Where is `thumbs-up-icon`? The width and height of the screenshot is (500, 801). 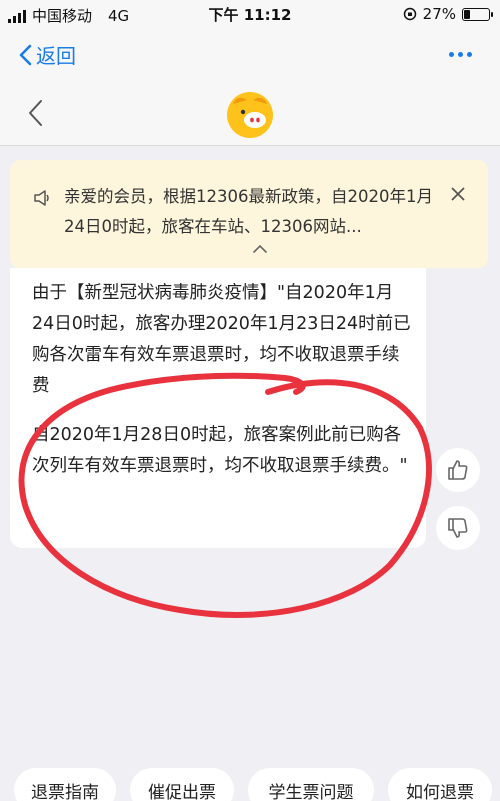
thumbs-up-icon is located at coordinates (458, 470).